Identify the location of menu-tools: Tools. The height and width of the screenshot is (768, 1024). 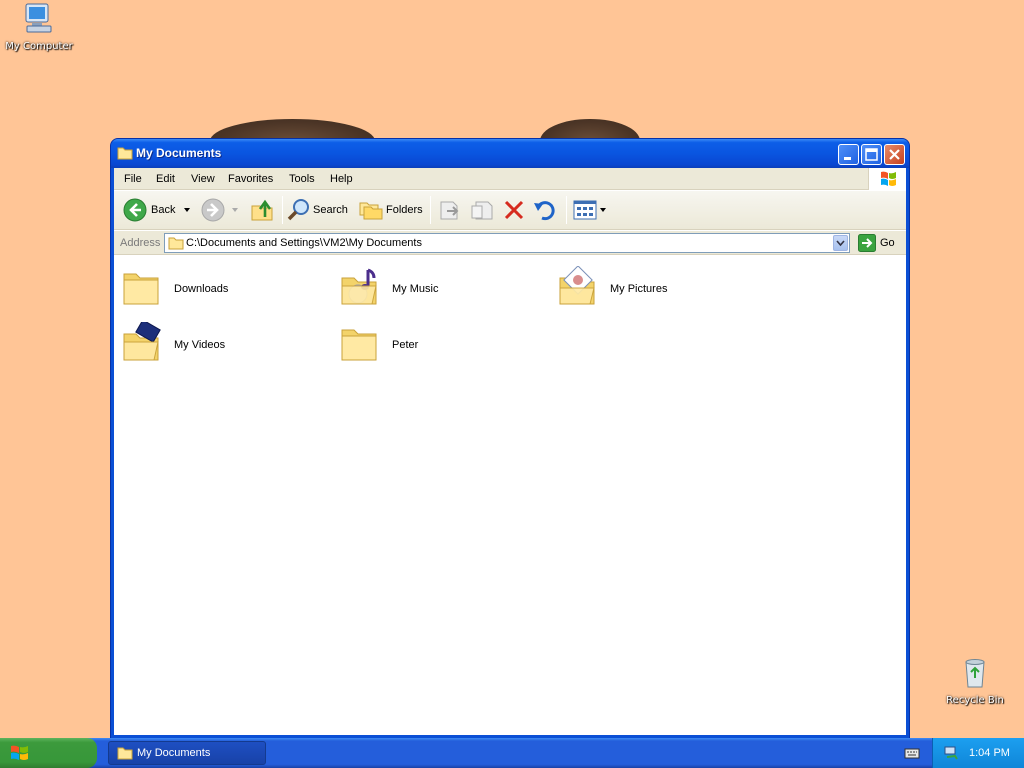
(302, 179).